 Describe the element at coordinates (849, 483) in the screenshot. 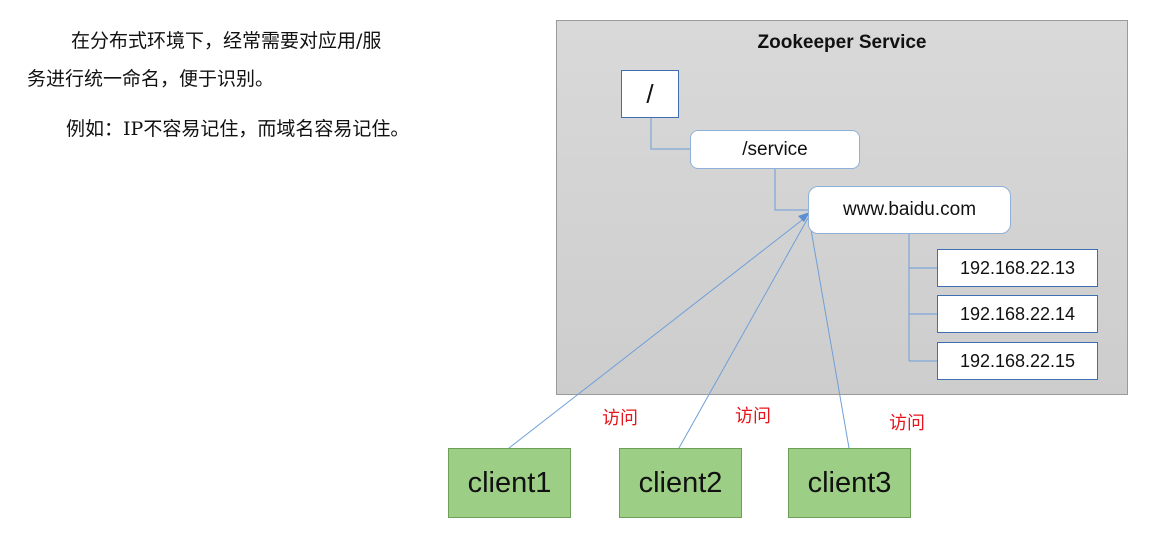

I see `client-3-box: client3` at that location.